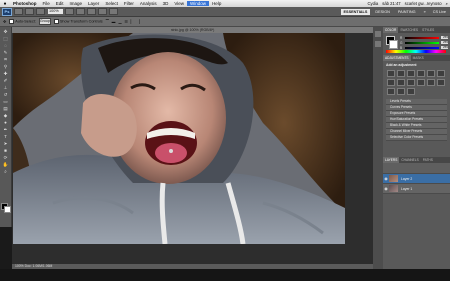 This screenshot has height=281, width=450. I want to click on align-right-icon: ▕, so click(138, 21).